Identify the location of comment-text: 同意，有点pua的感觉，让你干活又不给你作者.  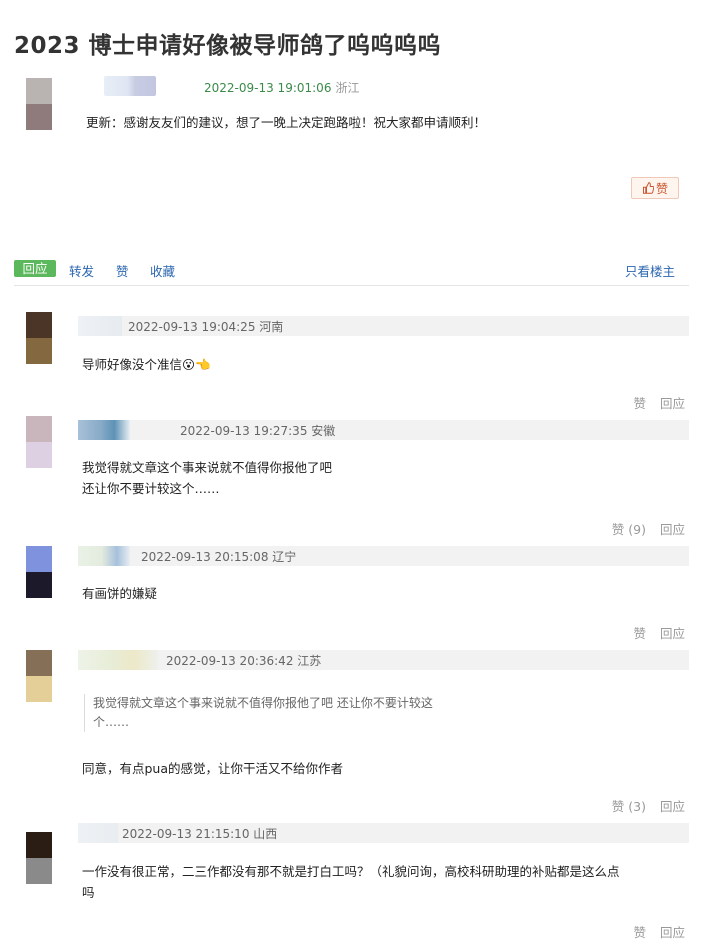
(213, 768).